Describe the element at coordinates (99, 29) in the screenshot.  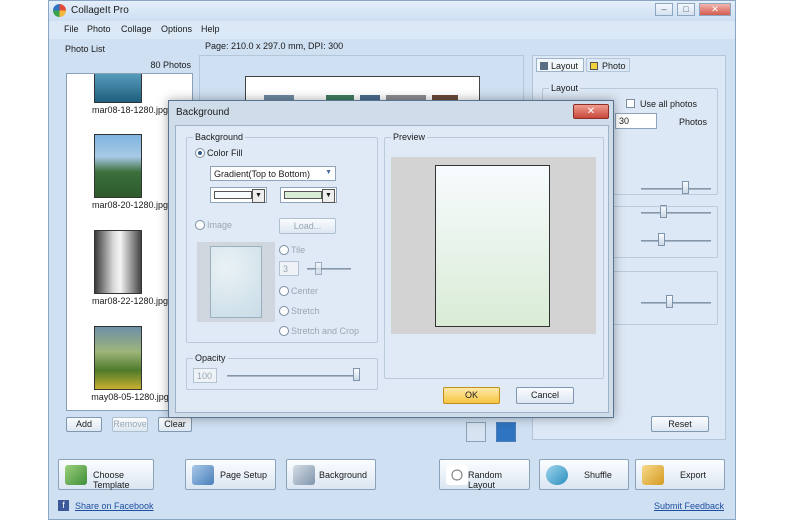
I see `menu-photo: Photo` at that location.